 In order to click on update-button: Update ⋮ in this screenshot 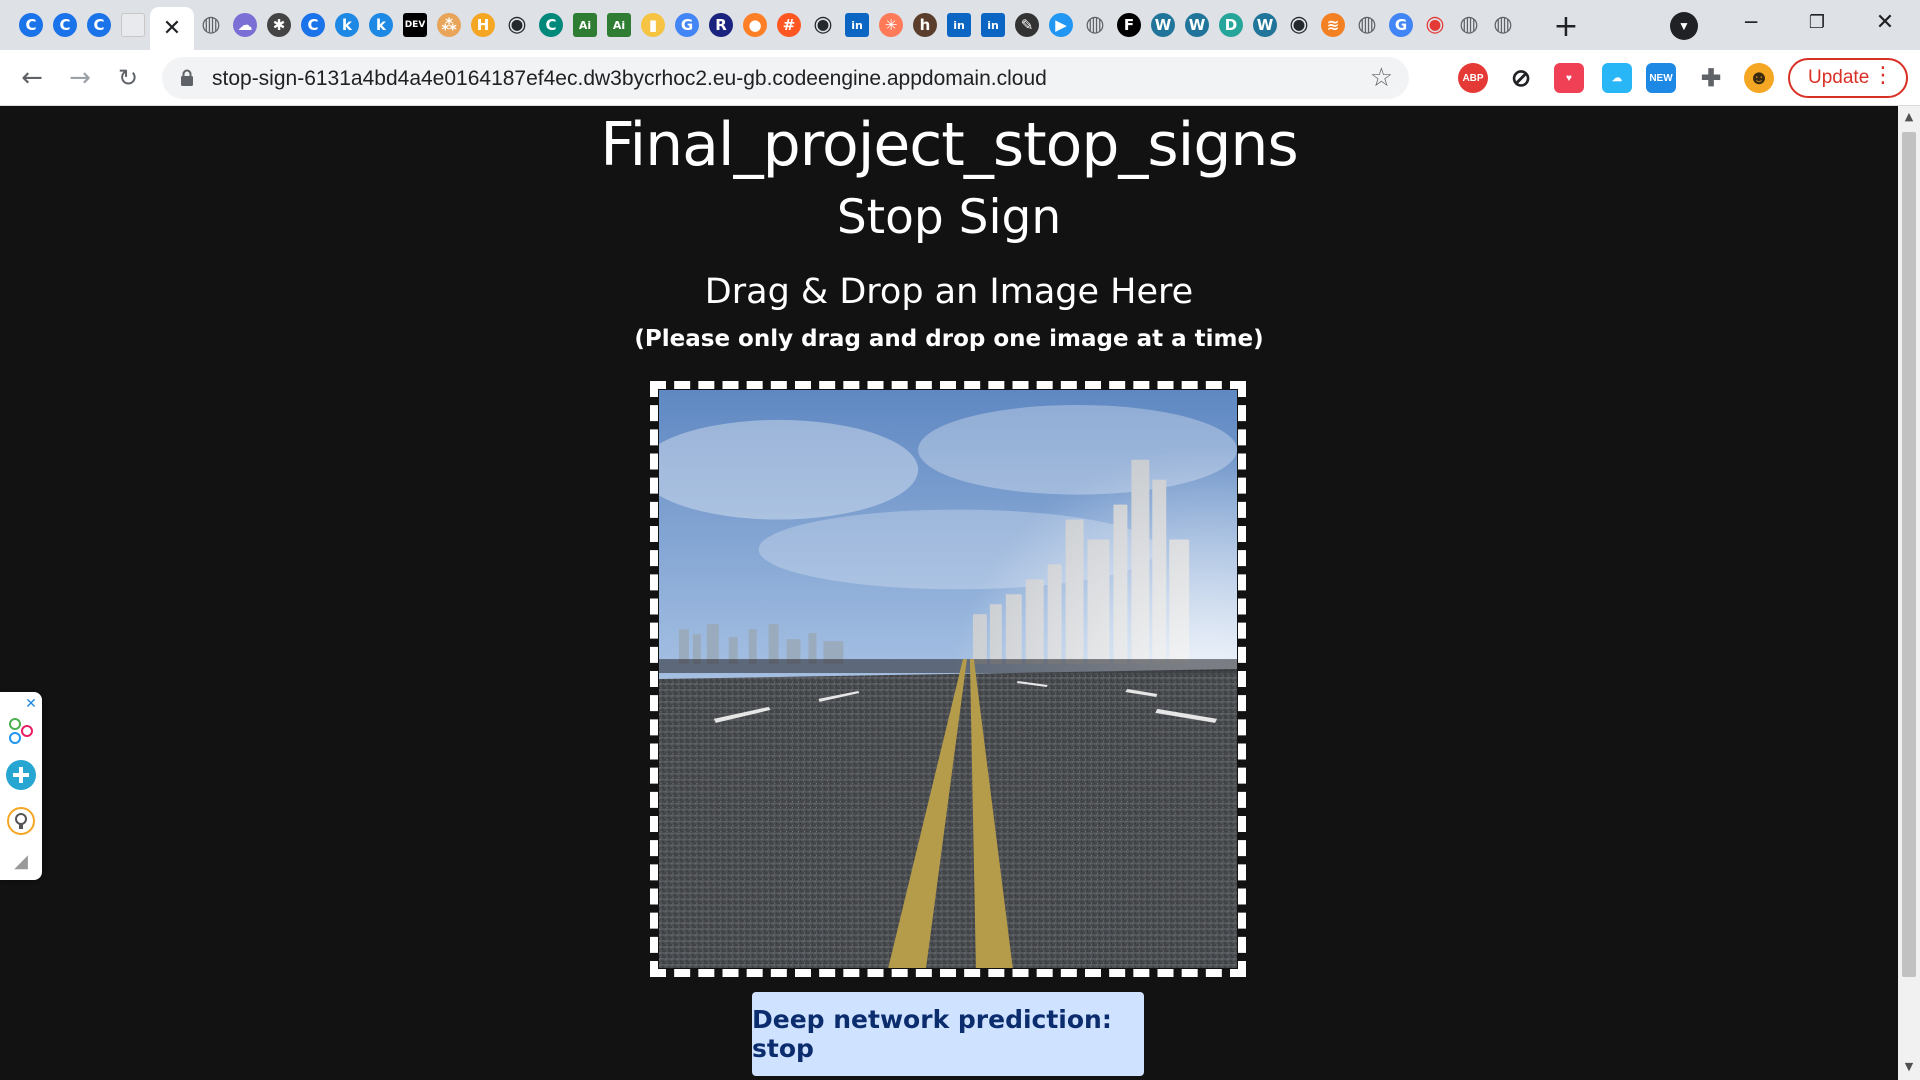, I will do `click(1848, 78)`.